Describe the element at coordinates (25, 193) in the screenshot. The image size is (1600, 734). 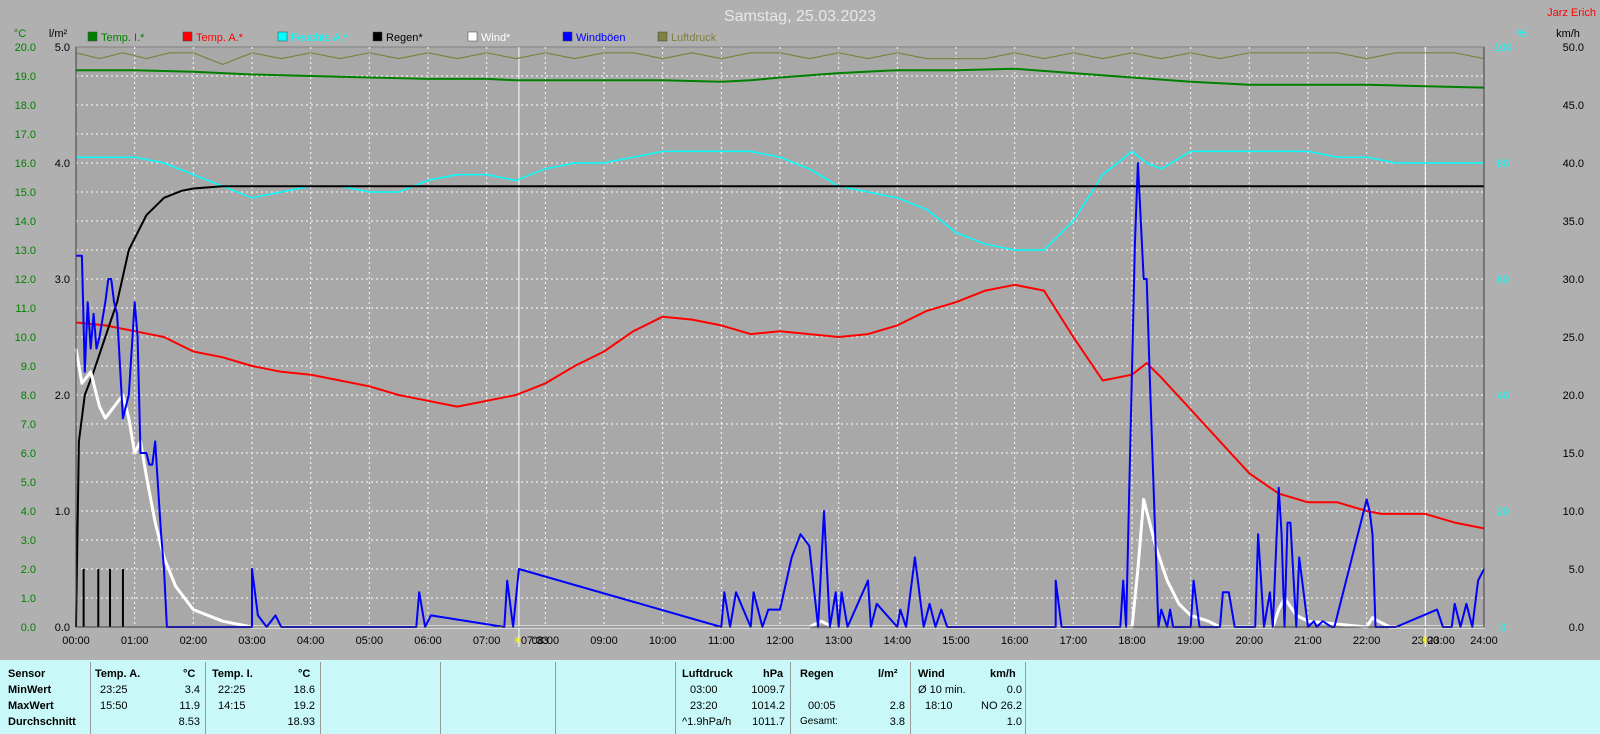
I see `temp-tick-label: 15.0` at that location.